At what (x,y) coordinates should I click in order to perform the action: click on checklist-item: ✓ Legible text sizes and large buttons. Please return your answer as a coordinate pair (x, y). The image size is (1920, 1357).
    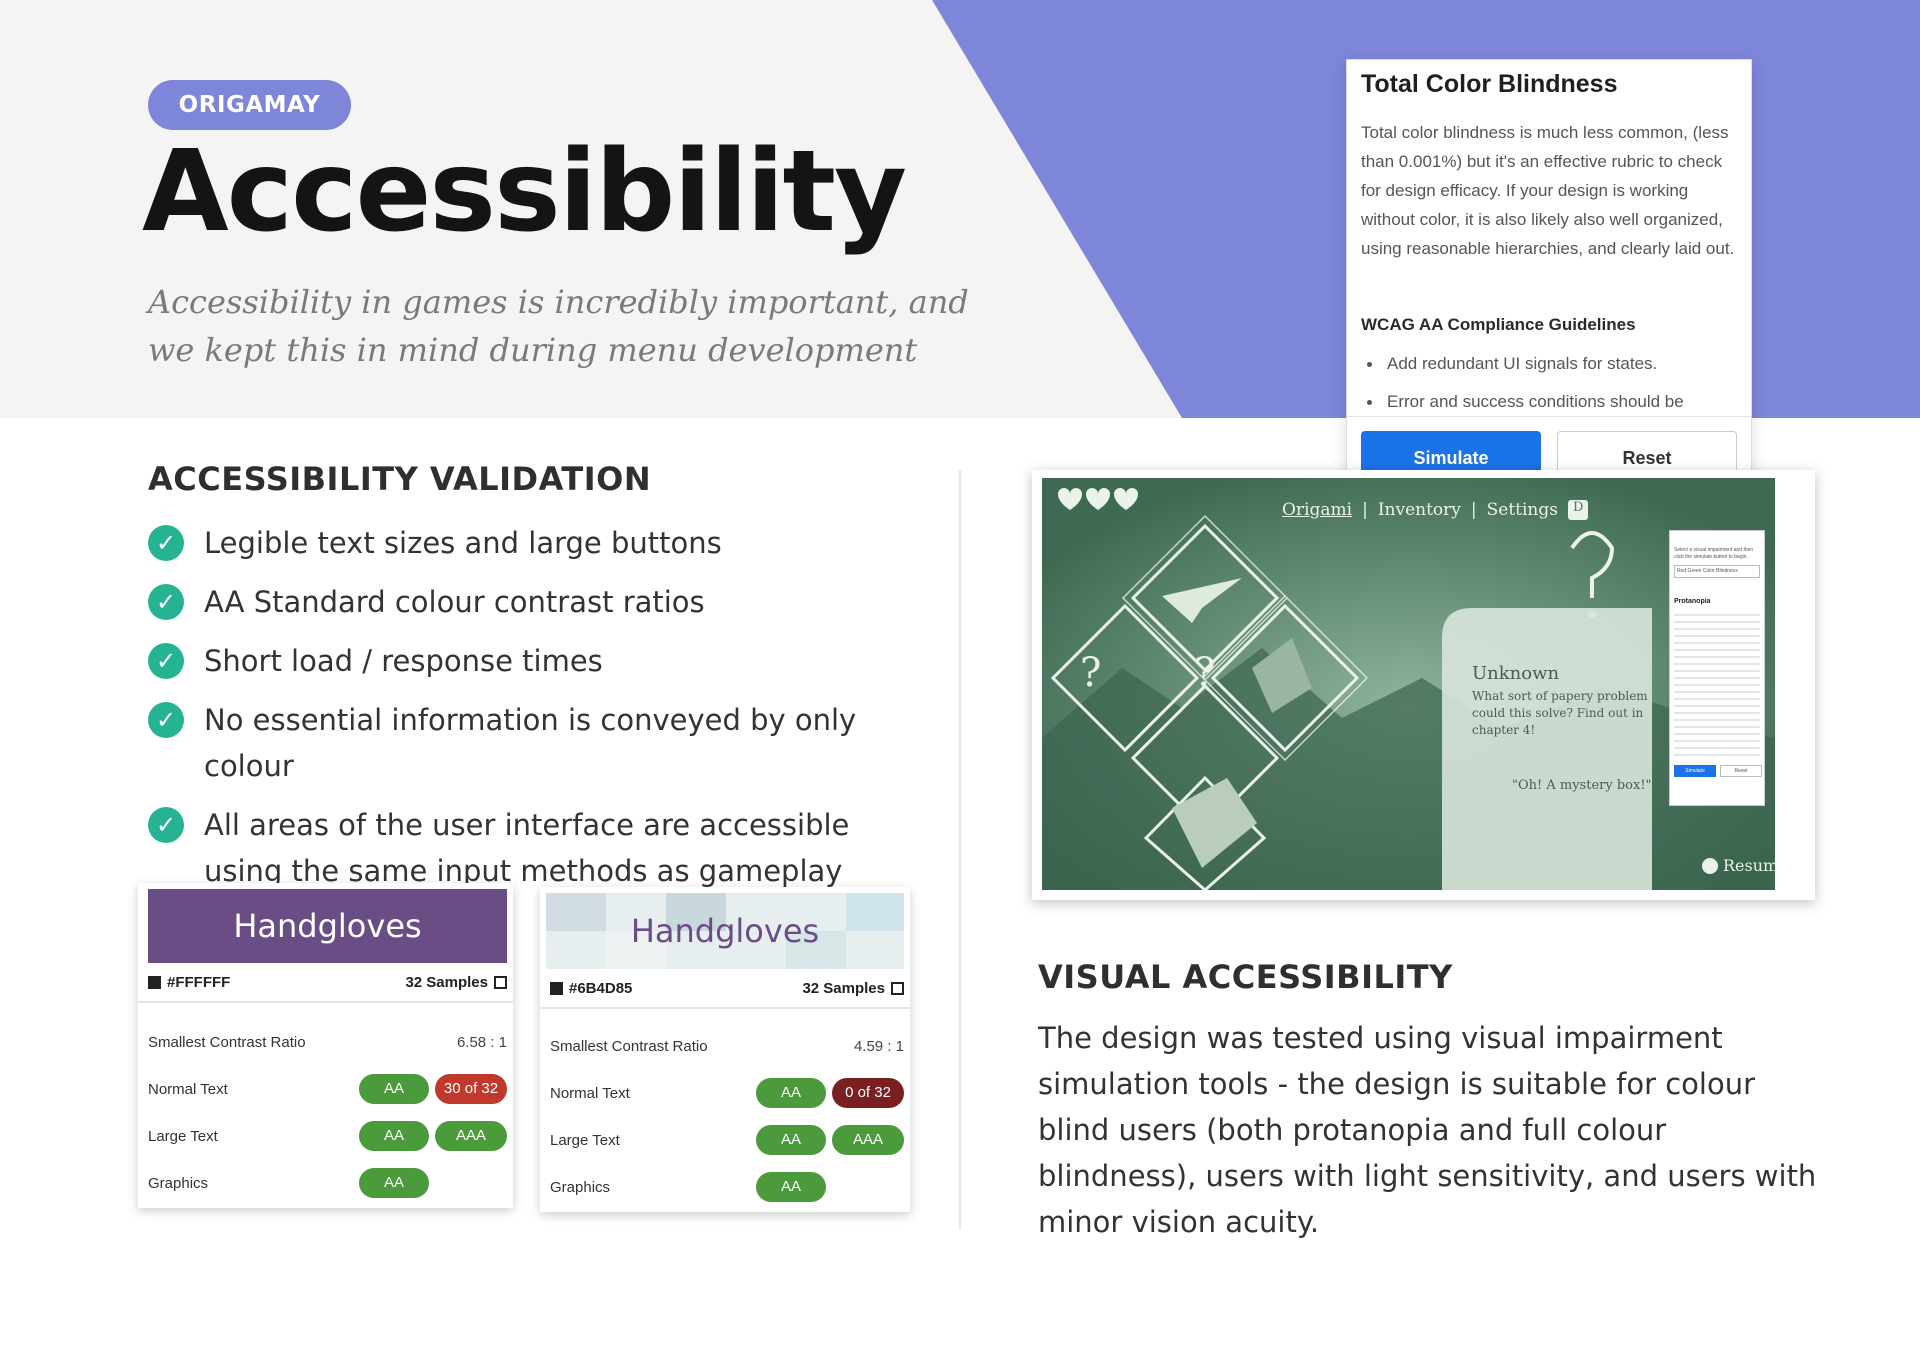
    Looking at the image, I should click on (528, 543).